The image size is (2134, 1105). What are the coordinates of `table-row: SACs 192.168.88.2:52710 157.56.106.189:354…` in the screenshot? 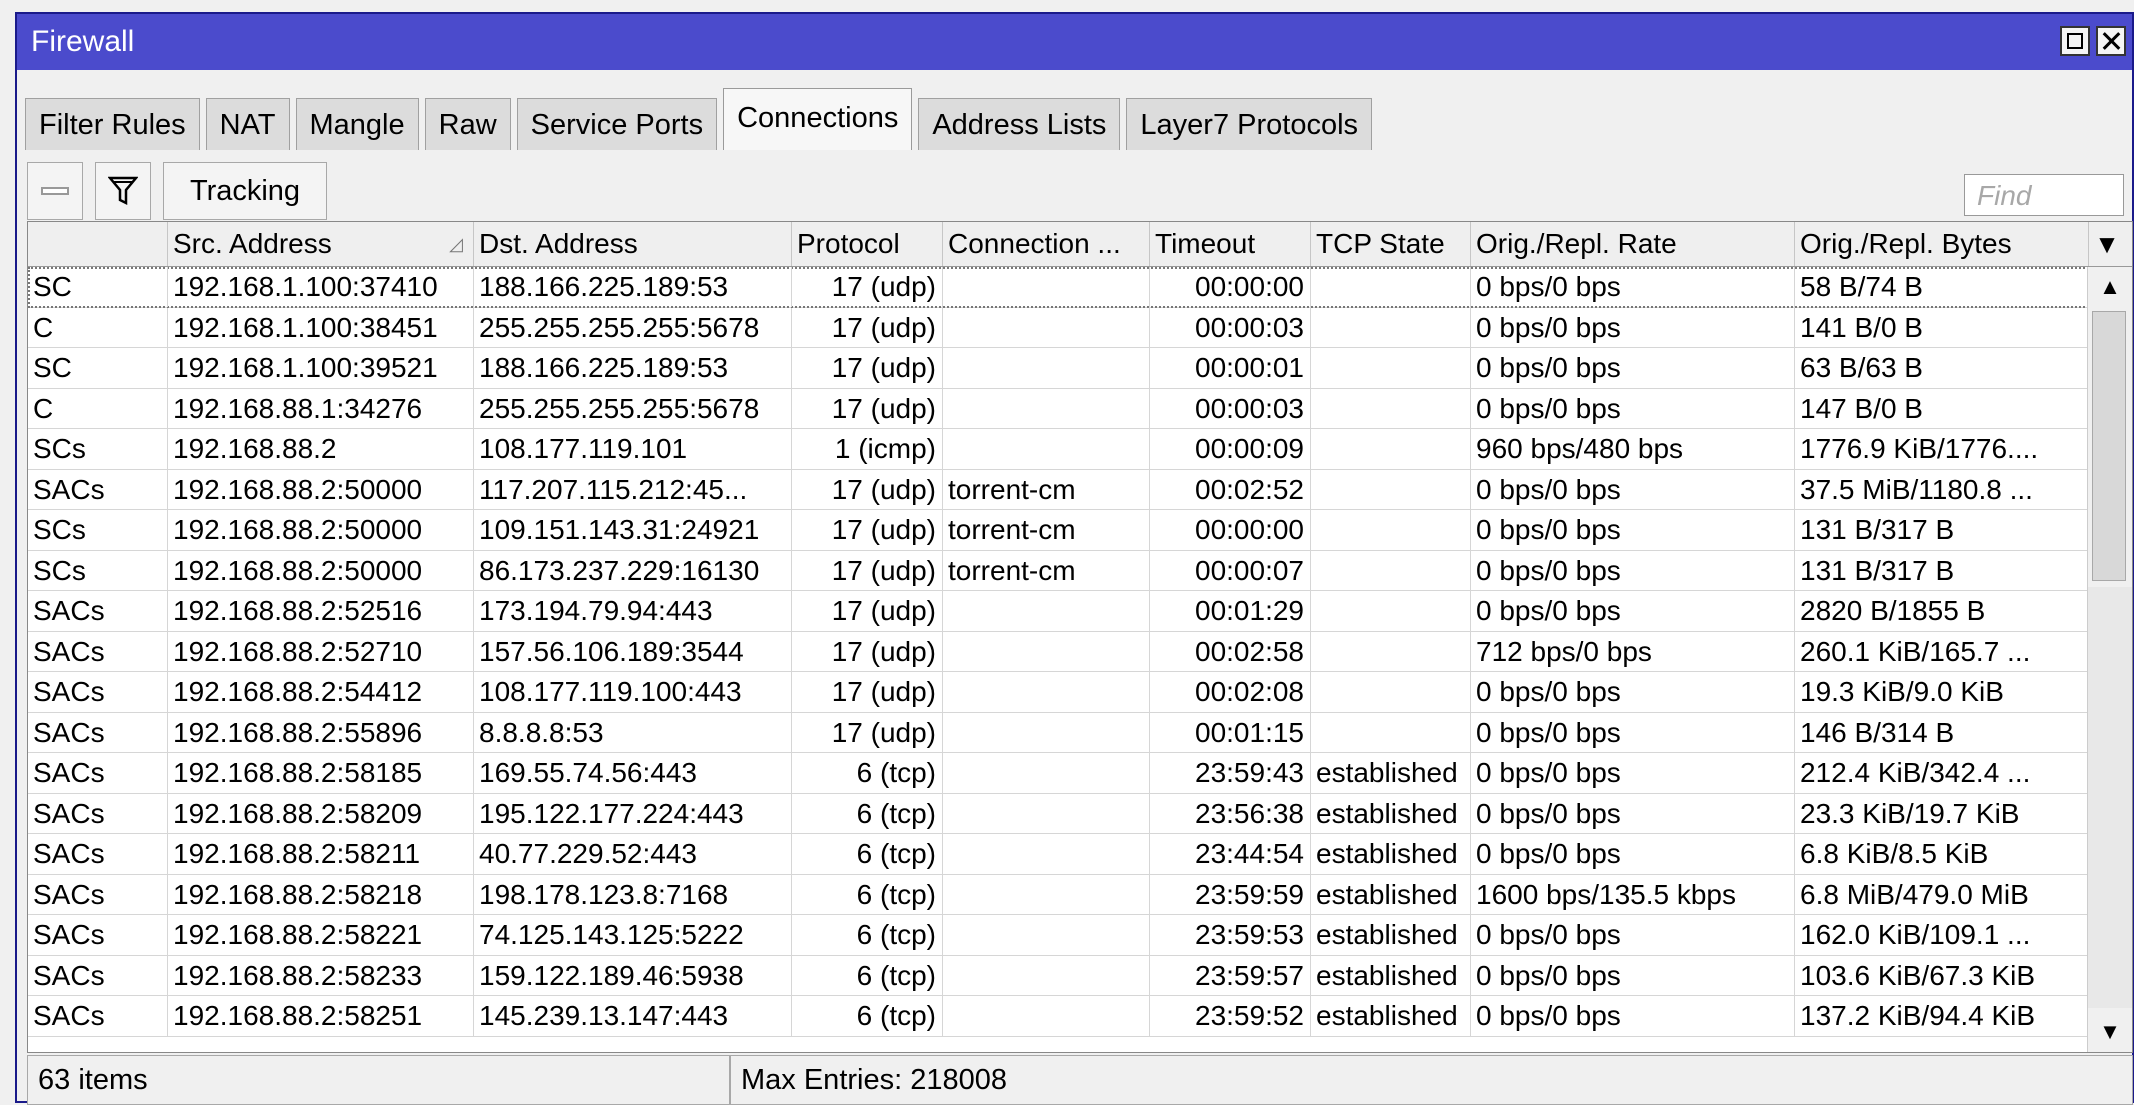 It's located at (1058, 651).